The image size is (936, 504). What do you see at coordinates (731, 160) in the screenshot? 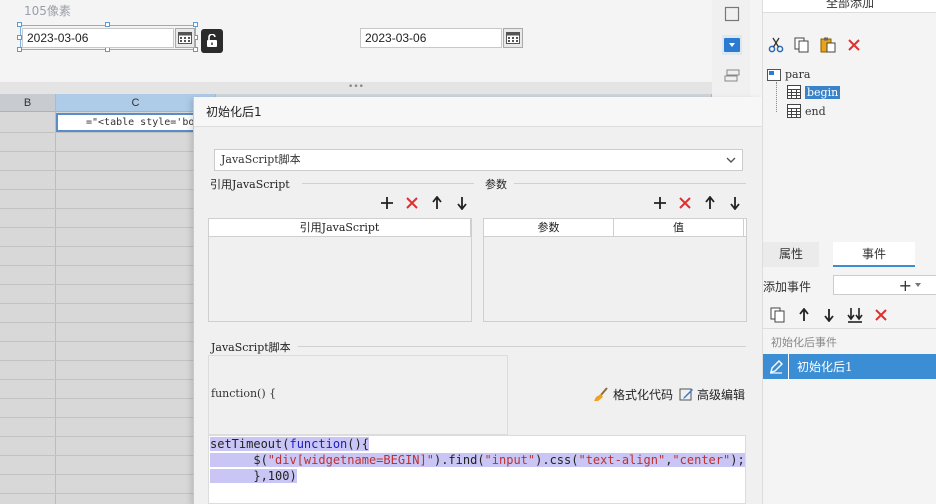
I see `chevron-down-icon` at bounding box center [731, 160].